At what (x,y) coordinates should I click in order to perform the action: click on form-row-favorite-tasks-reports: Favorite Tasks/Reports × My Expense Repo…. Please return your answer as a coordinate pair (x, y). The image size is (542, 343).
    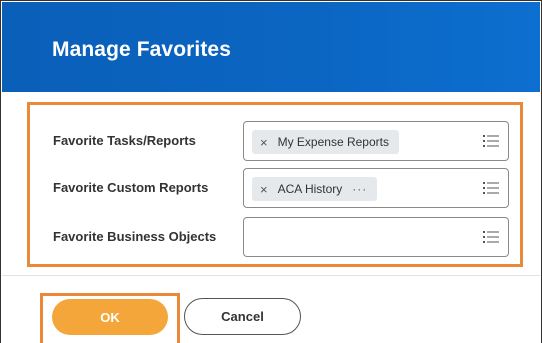
    Looking at the image, I should click on (275, 141).